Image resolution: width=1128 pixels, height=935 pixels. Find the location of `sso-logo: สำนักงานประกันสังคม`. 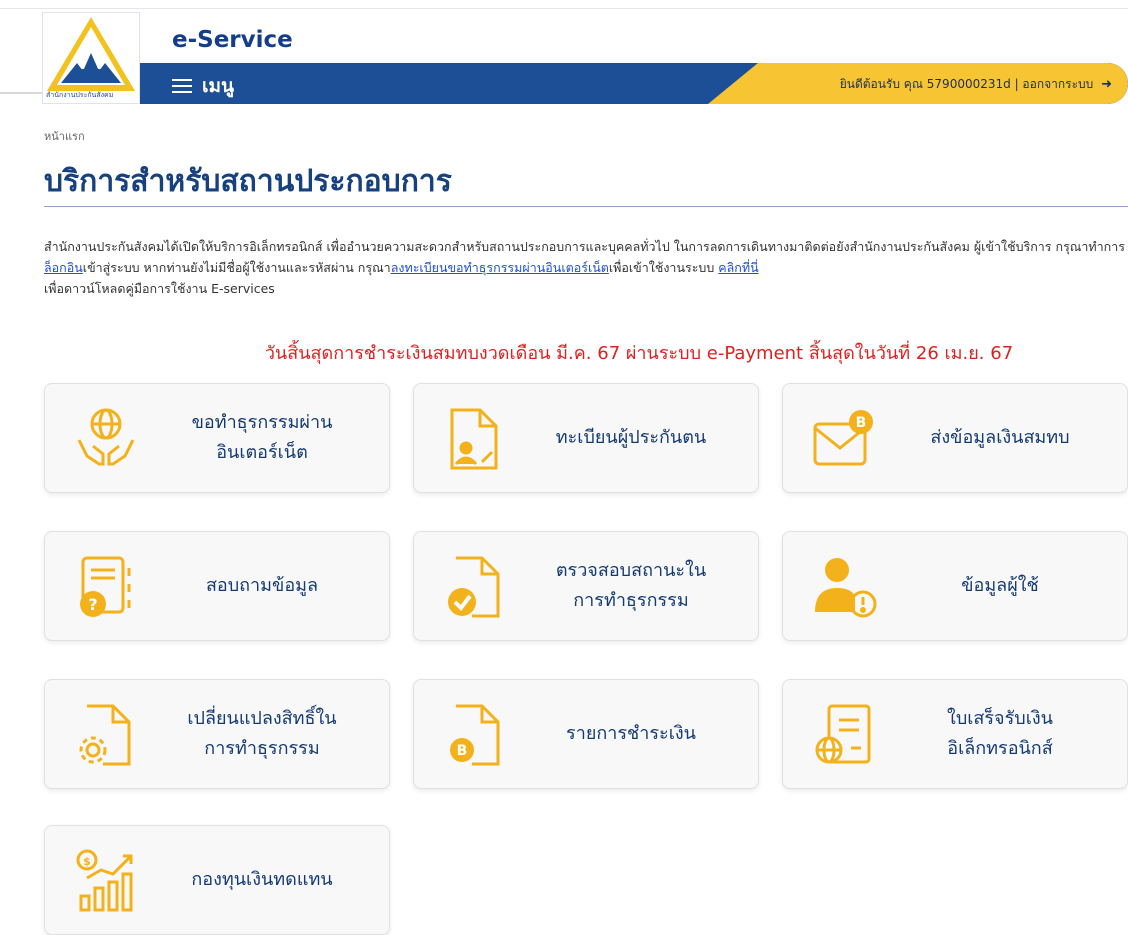

sso-logo: สำนักงานประกันสังคม is located at coordinates (91, 58).